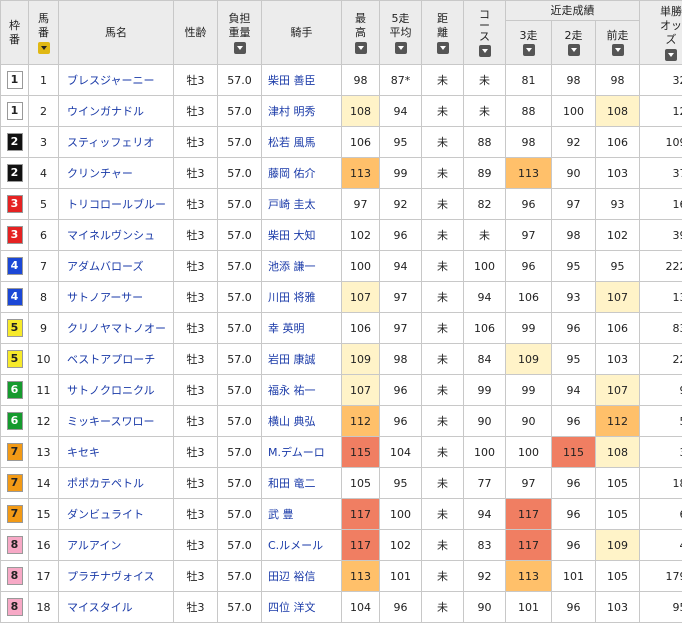 Image resolution: width=682 pixels, height=623 pixels. Describe the element at coordinates (401, 111) in the screenshot. I see `avg5-cell: 94` at that location.